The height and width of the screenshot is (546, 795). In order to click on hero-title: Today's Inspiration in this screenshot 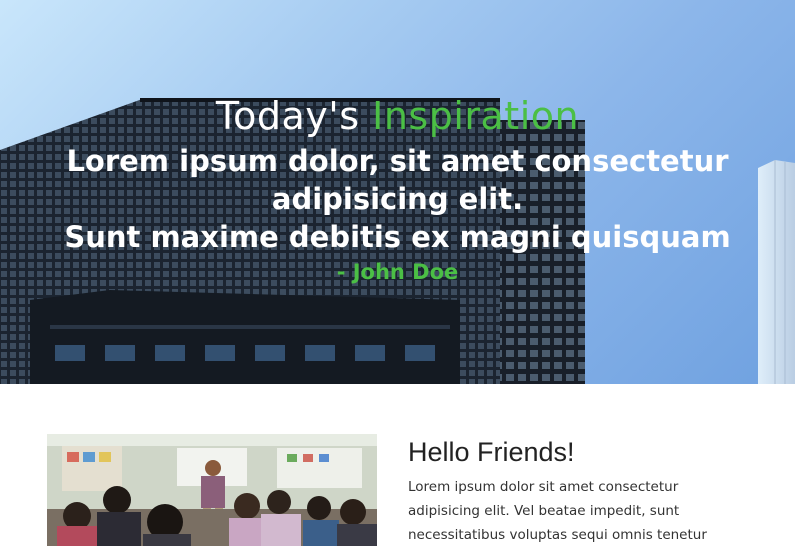, I will do `click(397, 116)`.